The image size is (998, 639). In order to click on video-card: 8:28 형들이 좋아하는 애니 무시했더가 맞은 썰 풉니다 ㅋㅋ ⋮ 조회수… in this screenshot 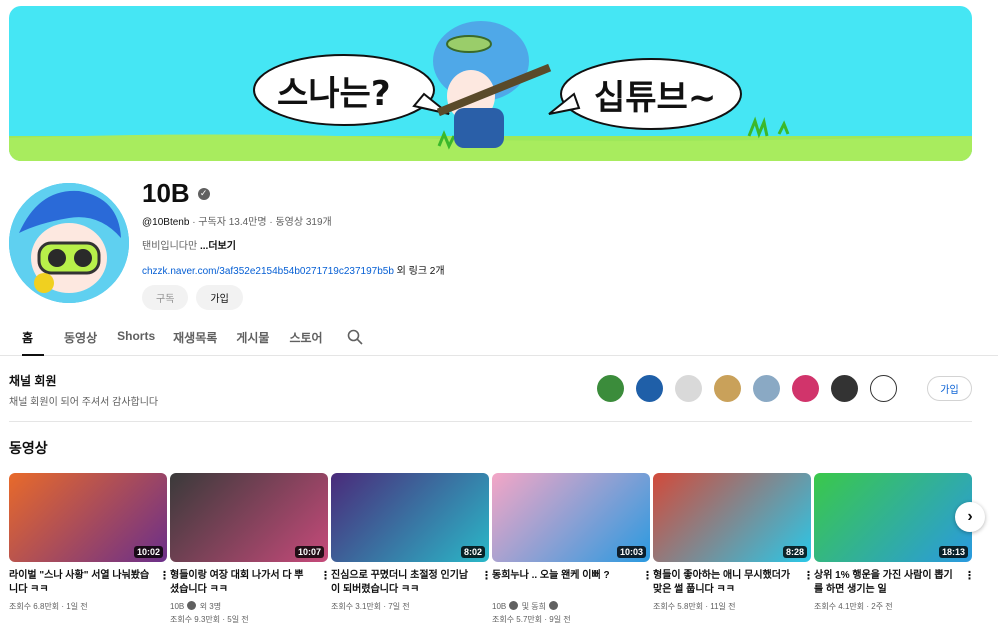, I will do `click(733, 549)`.